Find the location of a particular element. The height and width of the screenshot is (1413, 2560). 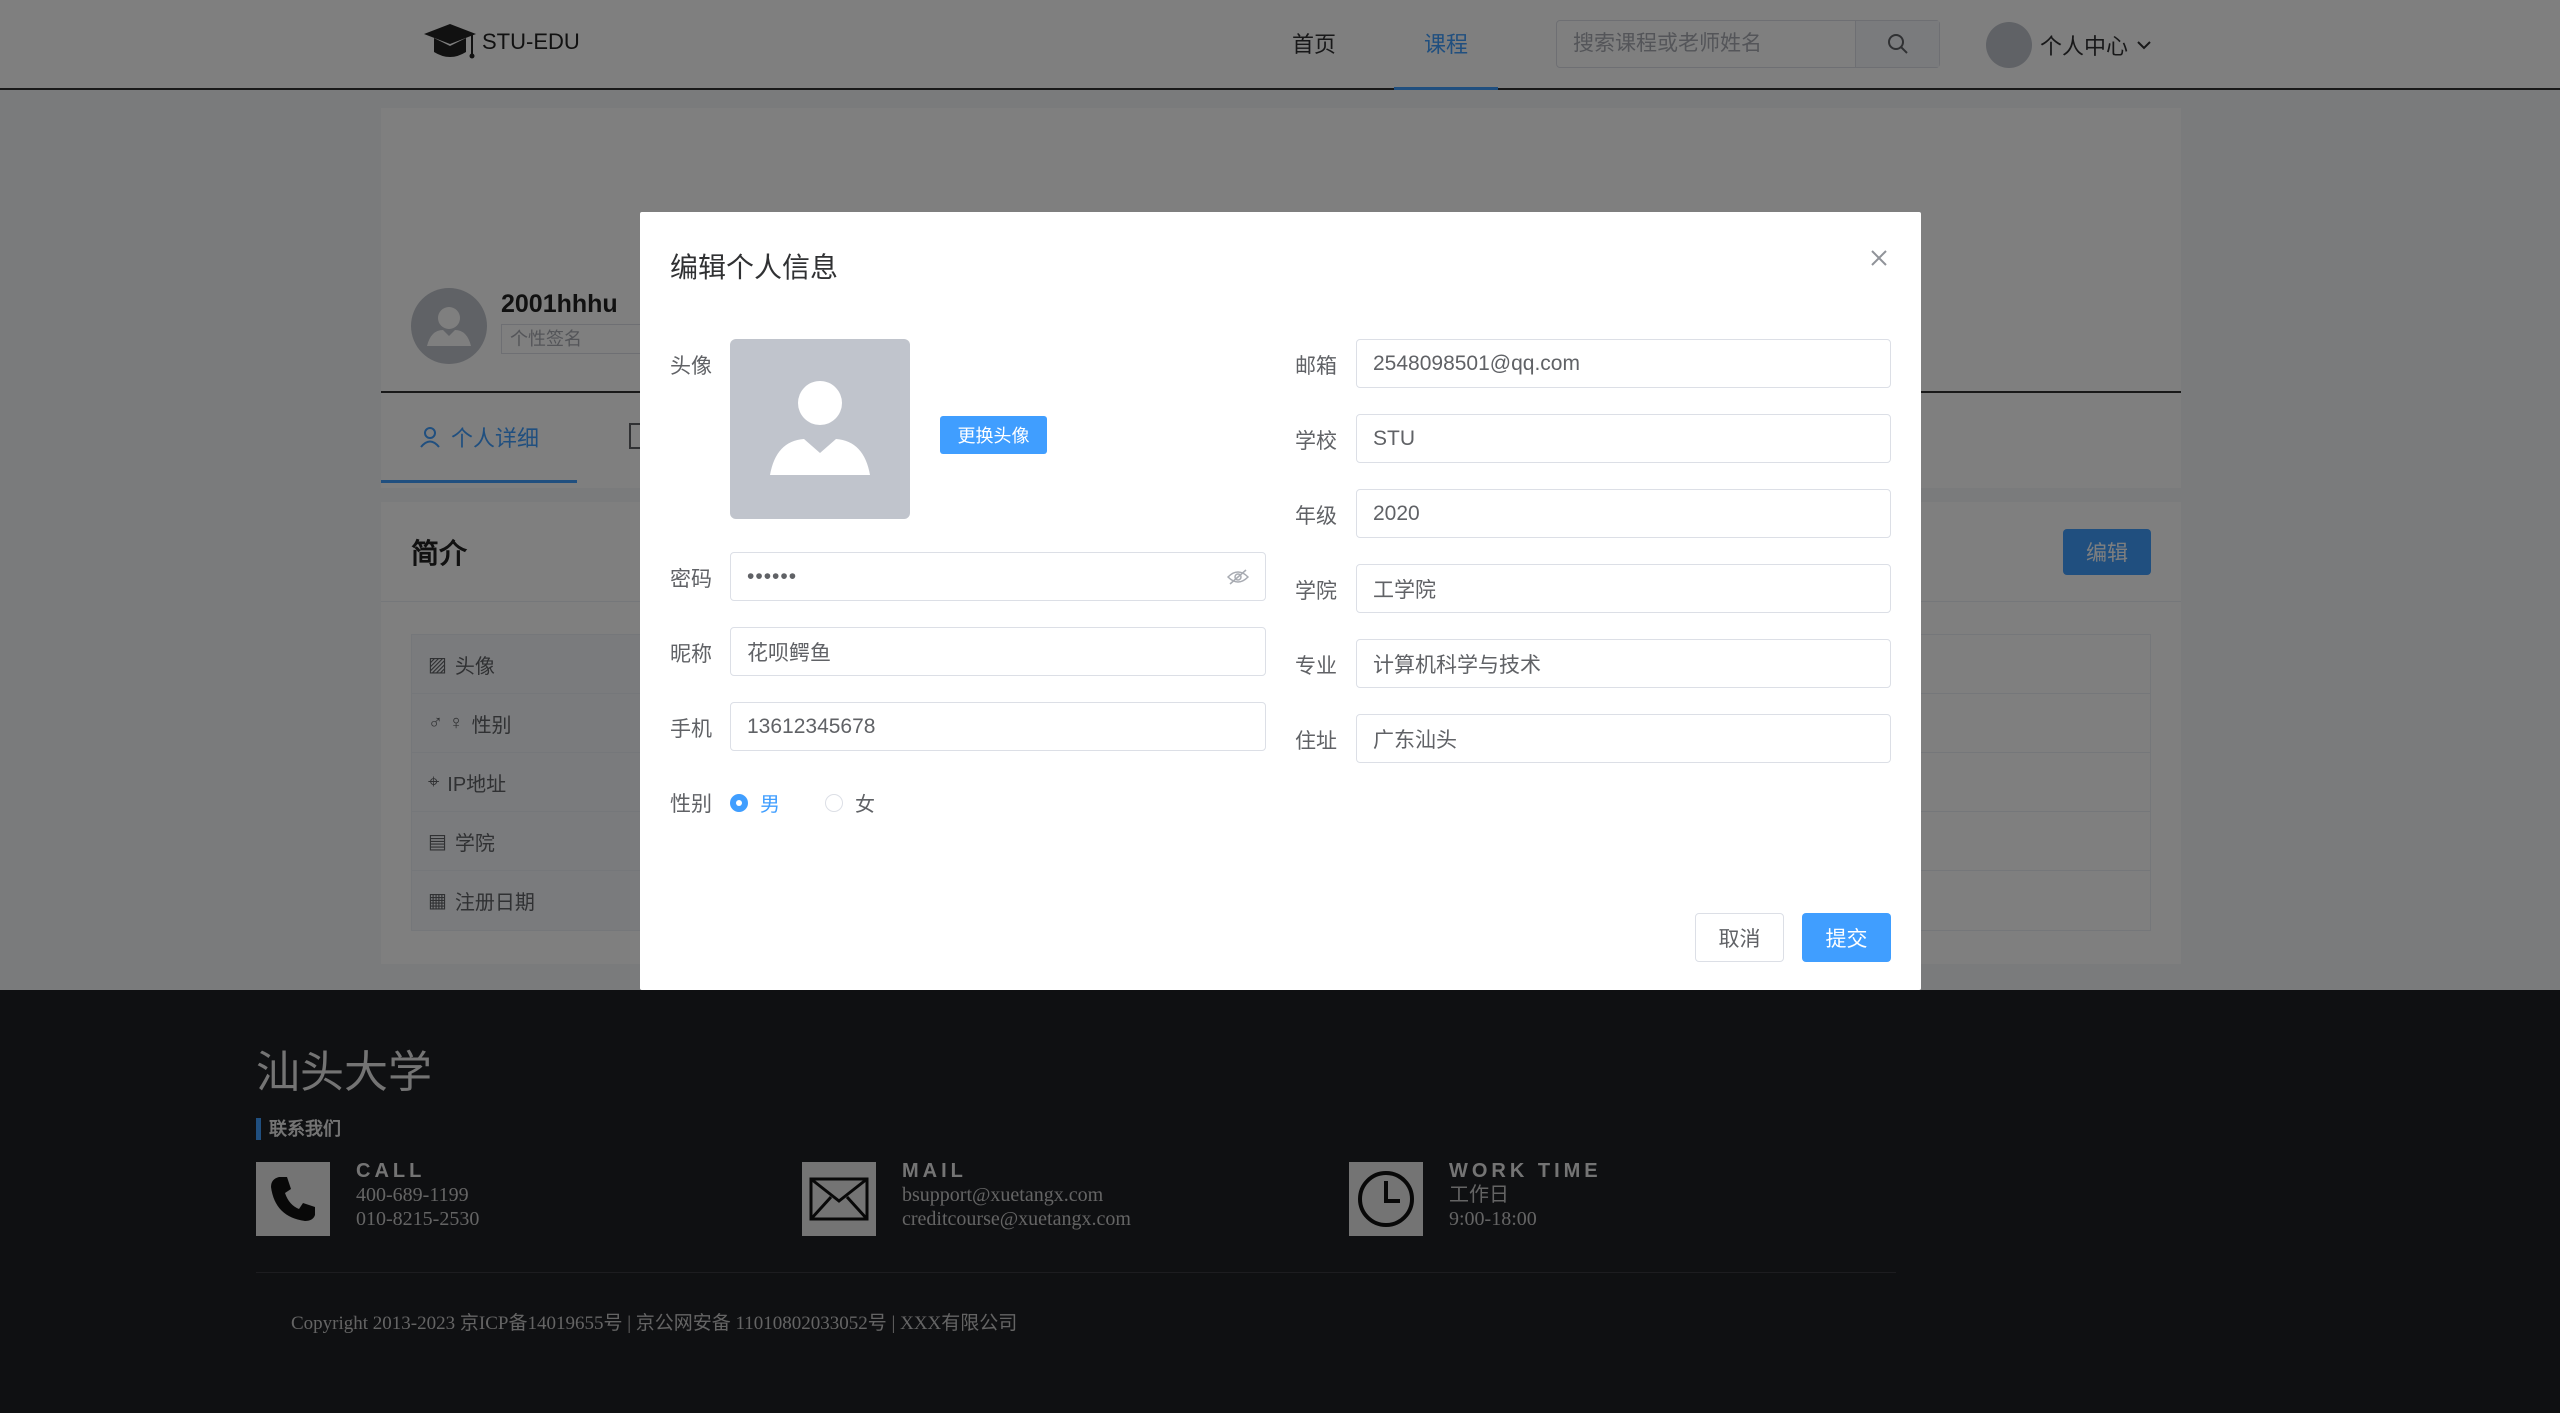

college-field: 工学院 is located at coordinates (1623, 588).